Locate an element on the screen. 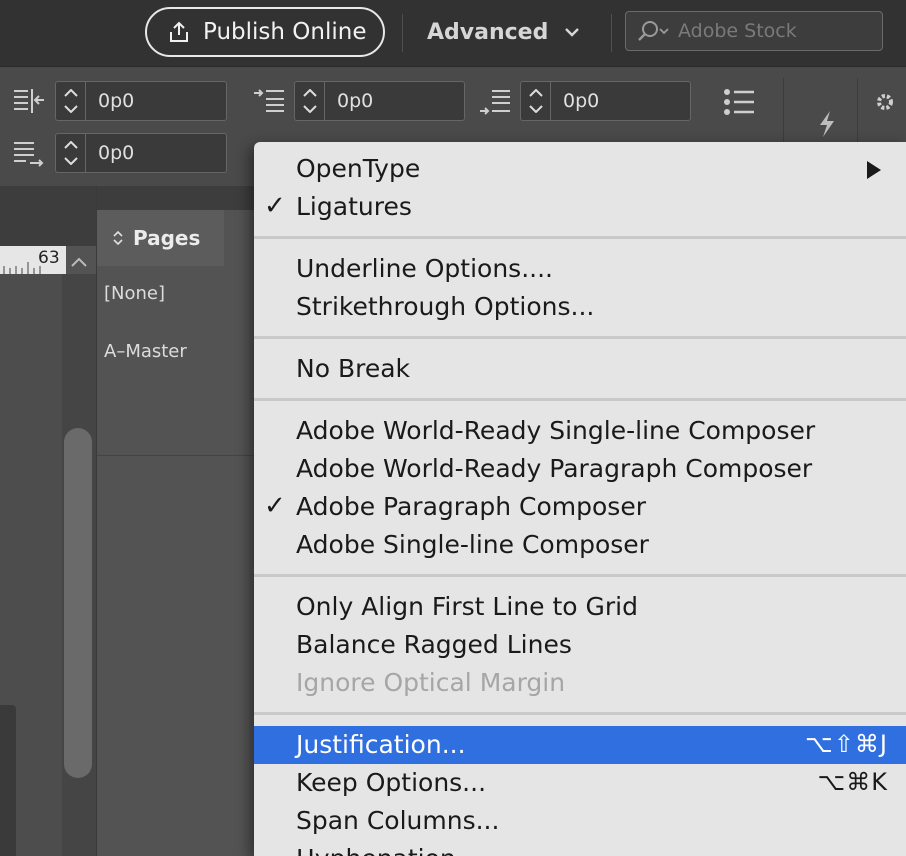 The width and height of the screenshot is (906, 856). menu-item-no-break: No Break is located at coordinates (580, 369).